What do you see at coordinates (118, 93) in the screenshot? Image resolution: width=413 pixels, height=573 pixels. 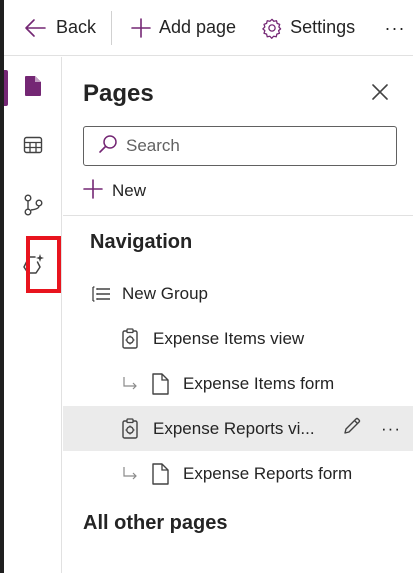 I see `panel-title: Pages` at bounding box center [118, 93].